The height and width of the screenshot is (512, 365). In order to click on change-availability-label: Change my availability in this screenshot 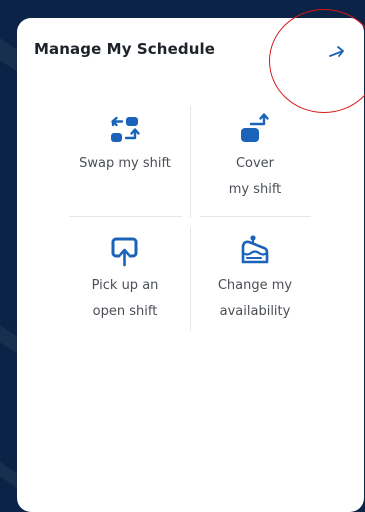, I will do `click(255, 298)`.